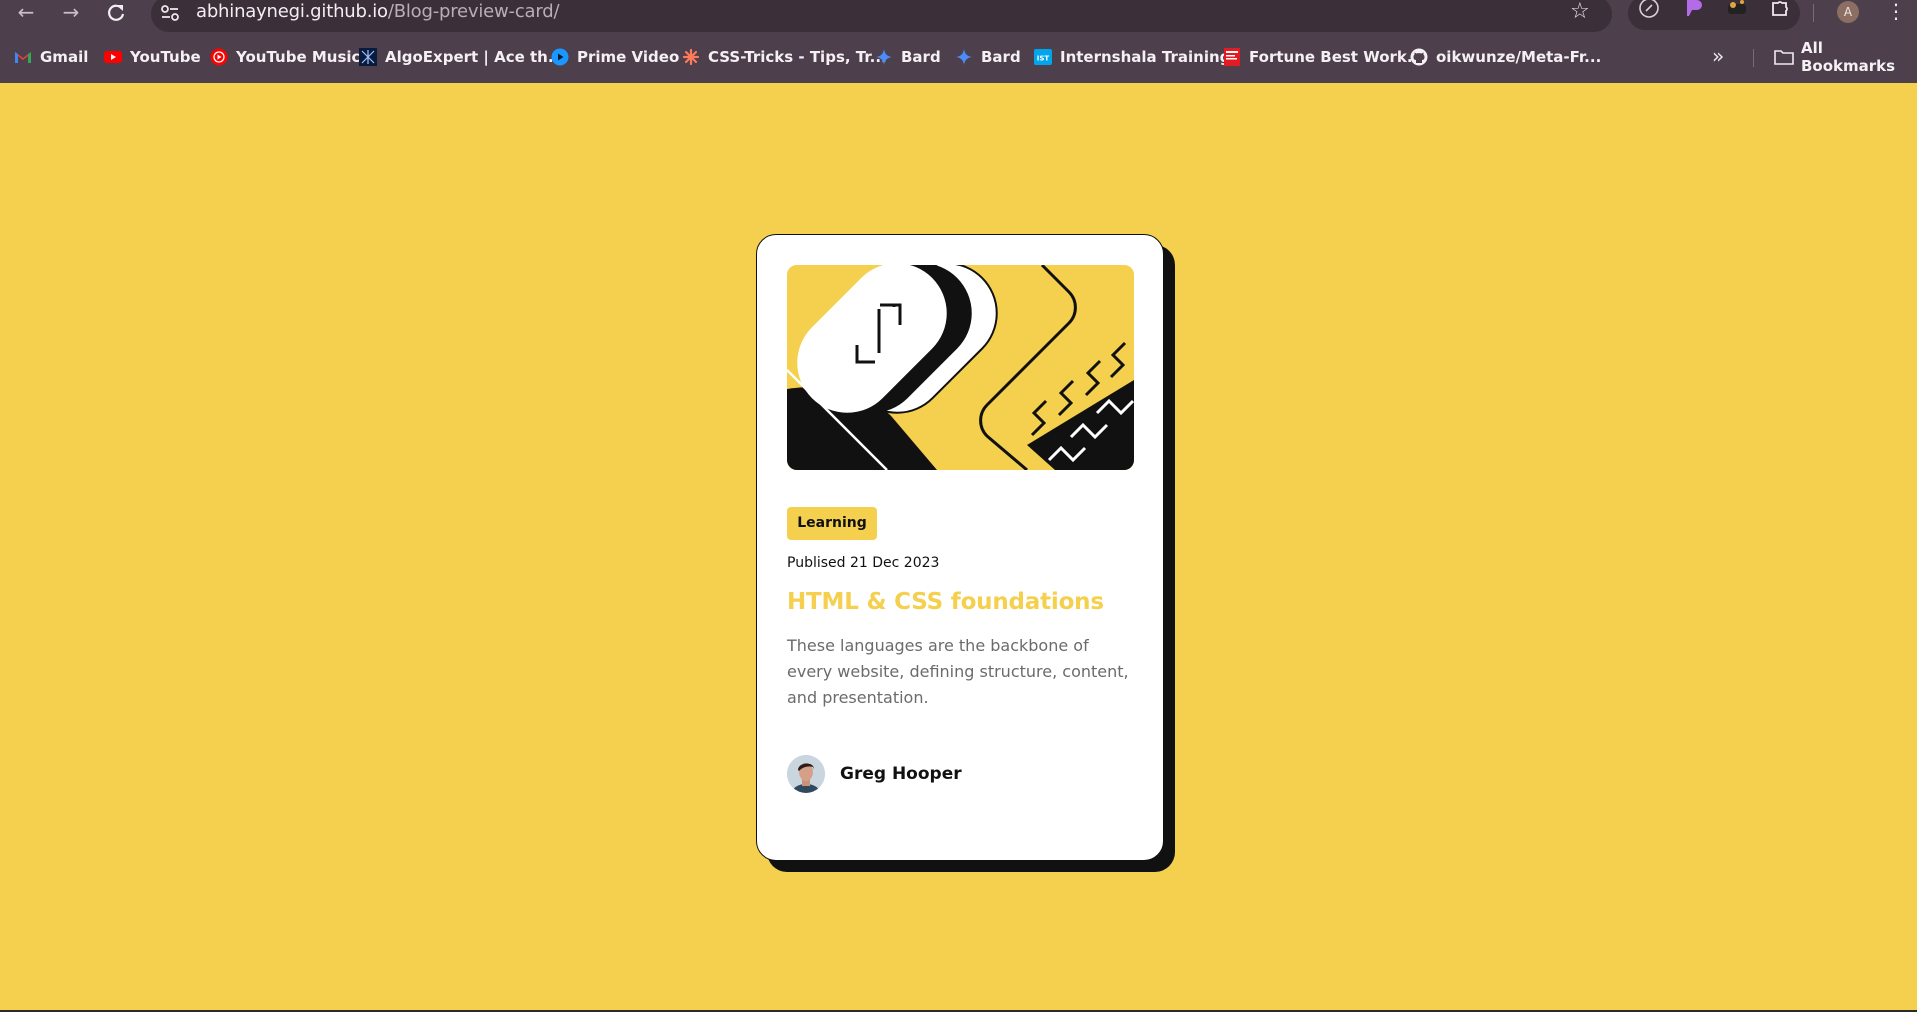 Image resolution: width=1917 pixels, height=1012 pixels. Describe the element at coordinates (945, 602) in the screenshot. I see `card-title: HTML & CSS foundations` at that location.